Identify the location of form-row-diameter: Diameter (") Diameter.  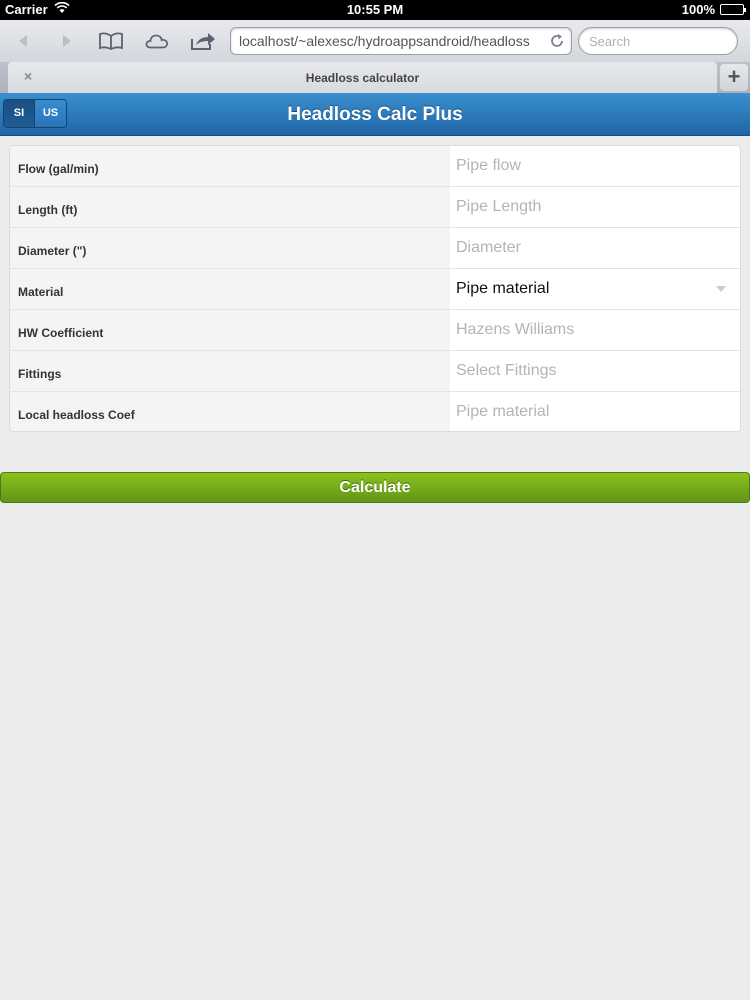
(375, 248).